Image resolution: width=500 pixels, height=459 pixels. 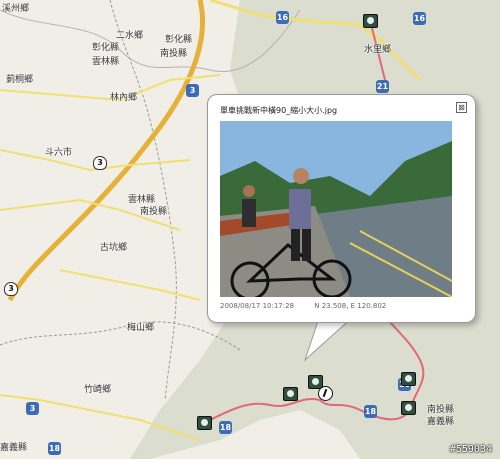 I want to click on place-label: 雲林縣, so click(x=106, y=62).